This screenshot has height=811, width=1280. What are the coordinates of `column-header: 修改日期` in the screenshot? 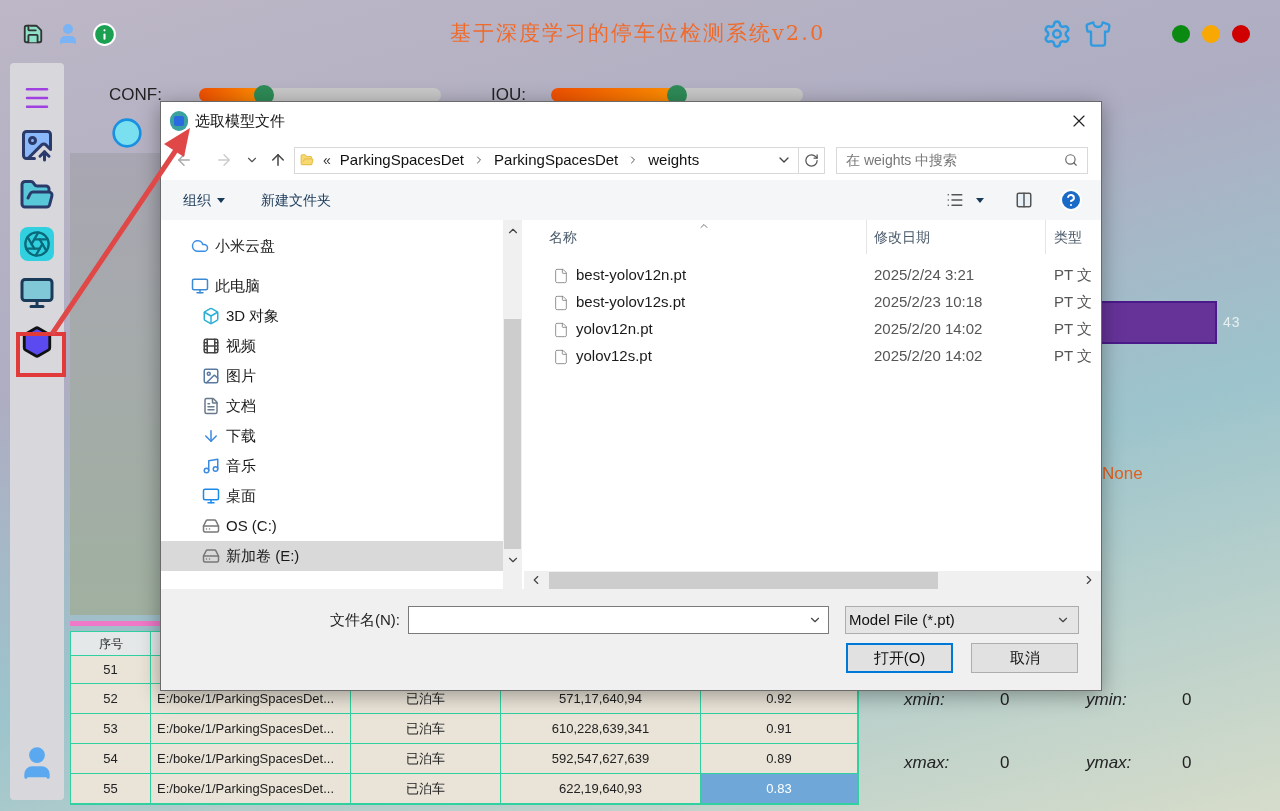 It's located at (956, 237).